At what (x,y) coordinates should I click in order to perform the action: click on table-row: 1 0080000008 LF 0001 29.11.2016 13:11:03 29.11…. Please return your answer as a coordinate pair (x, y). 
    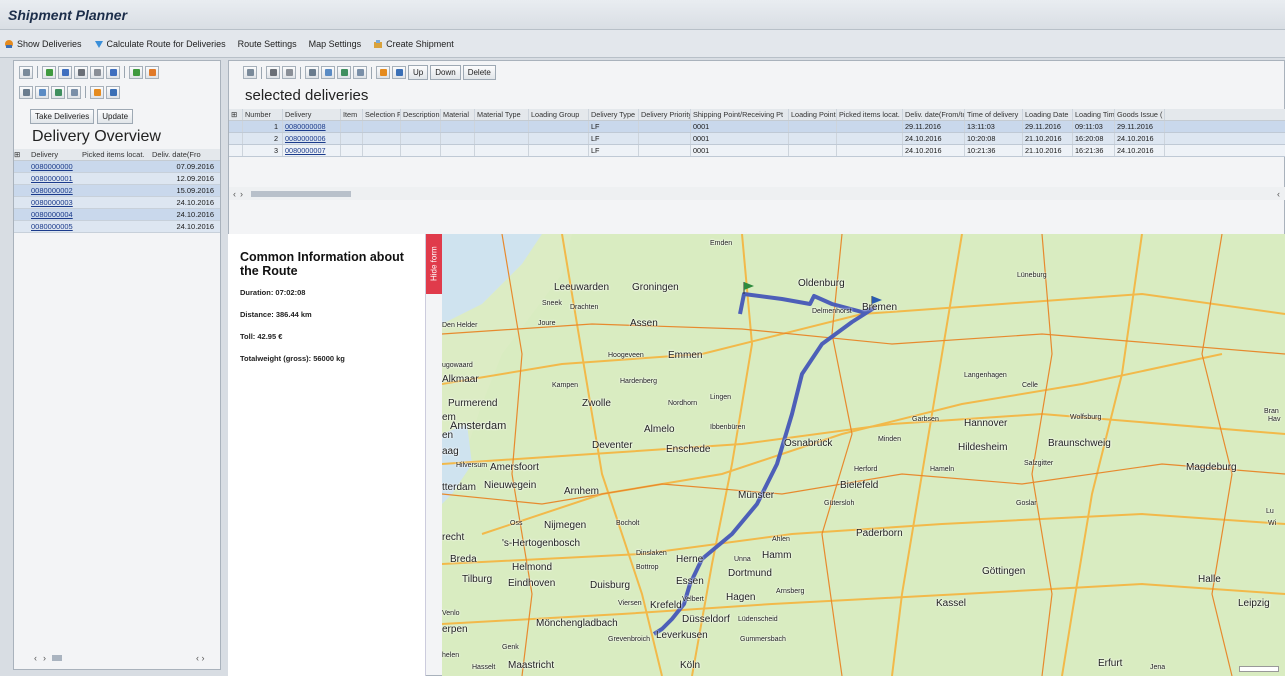
    Looking at the image, I should click on (757, 127).